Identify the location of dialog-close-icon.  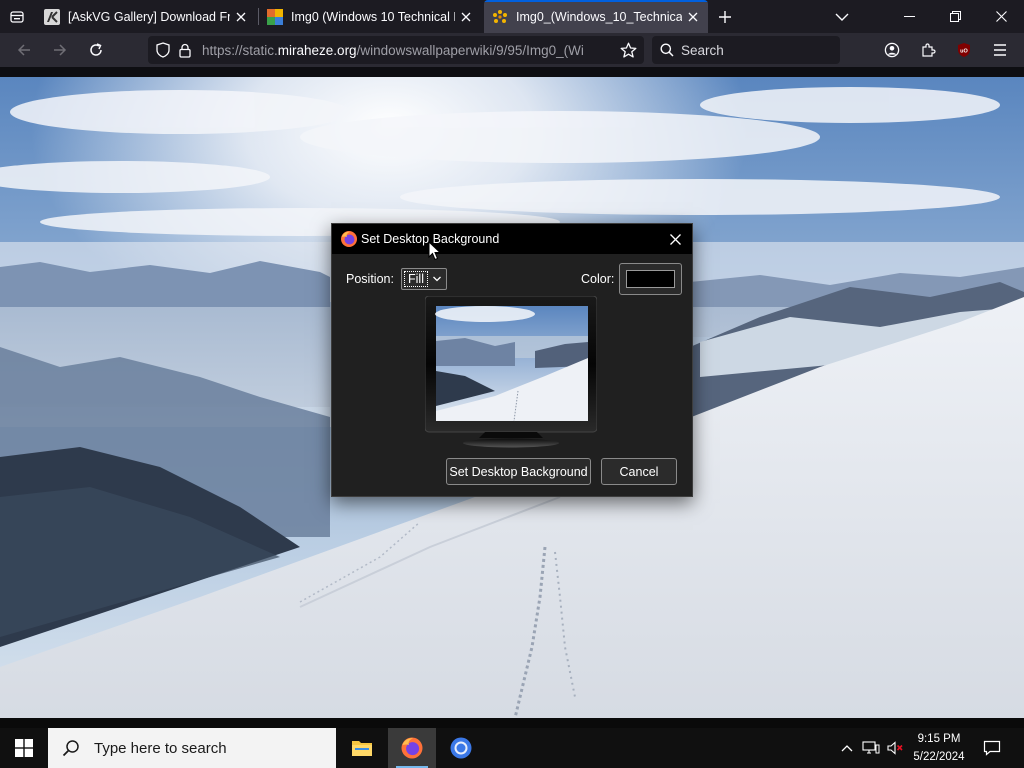
(675, 239).